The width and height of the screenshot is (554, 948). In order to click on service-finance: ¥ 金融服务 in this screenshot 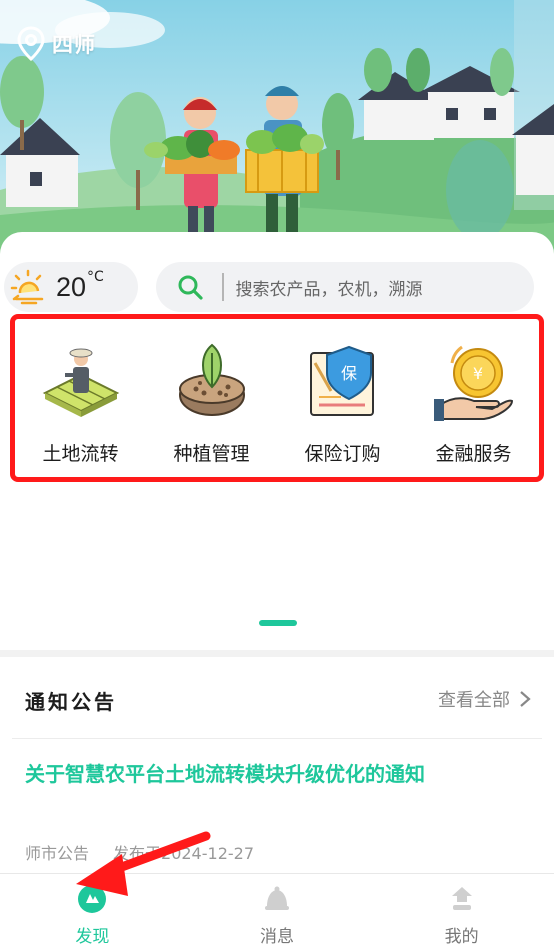, I will do `click(473, 398)`.